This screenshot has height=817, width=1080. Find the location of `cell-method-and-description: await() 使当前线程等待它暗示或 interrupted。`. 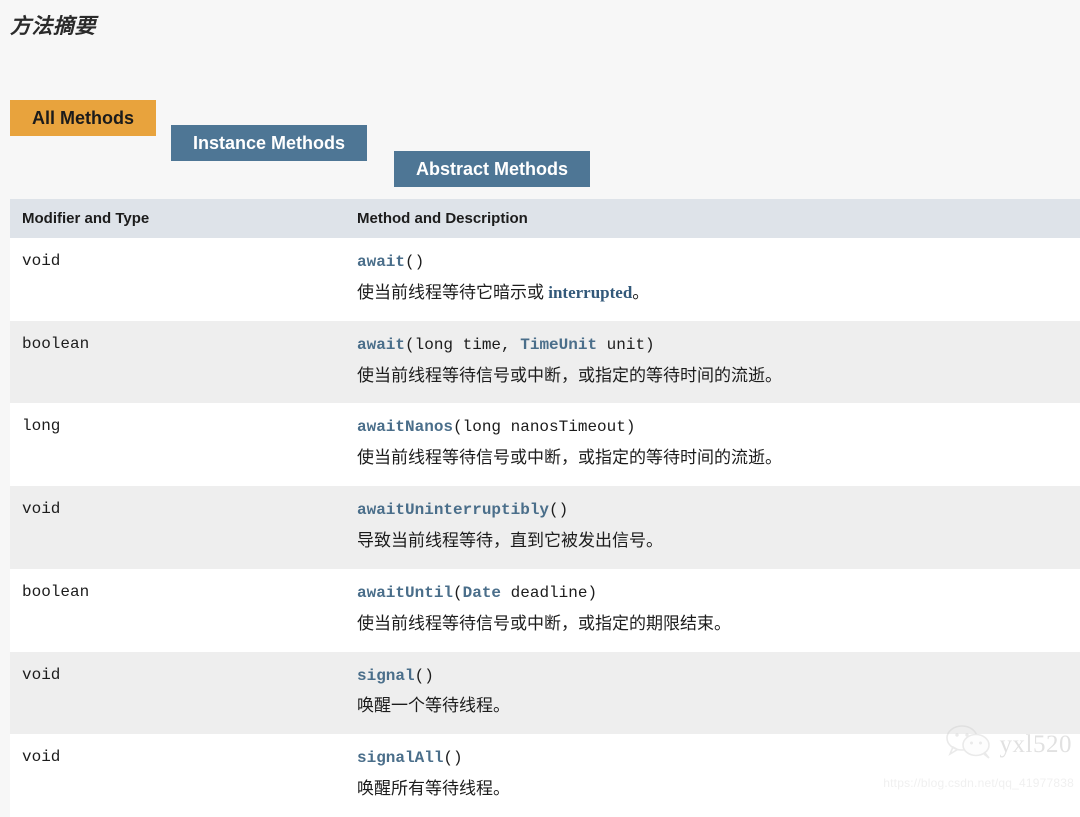

cell-method-and-description: await() 使当前线程等待它暗示或 interrupted。 is located at coordinates (712, 279).